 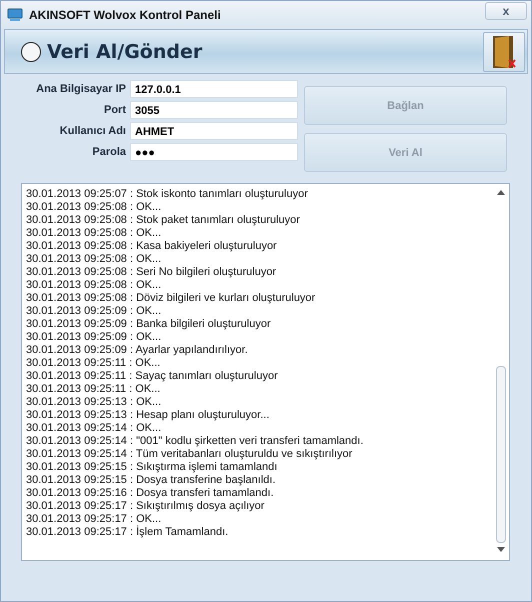 What do you see at coordinates (125, 51) in the screenshot?
I see `header-title: Veri Al/Gönder` at bounding box center [125, 51].